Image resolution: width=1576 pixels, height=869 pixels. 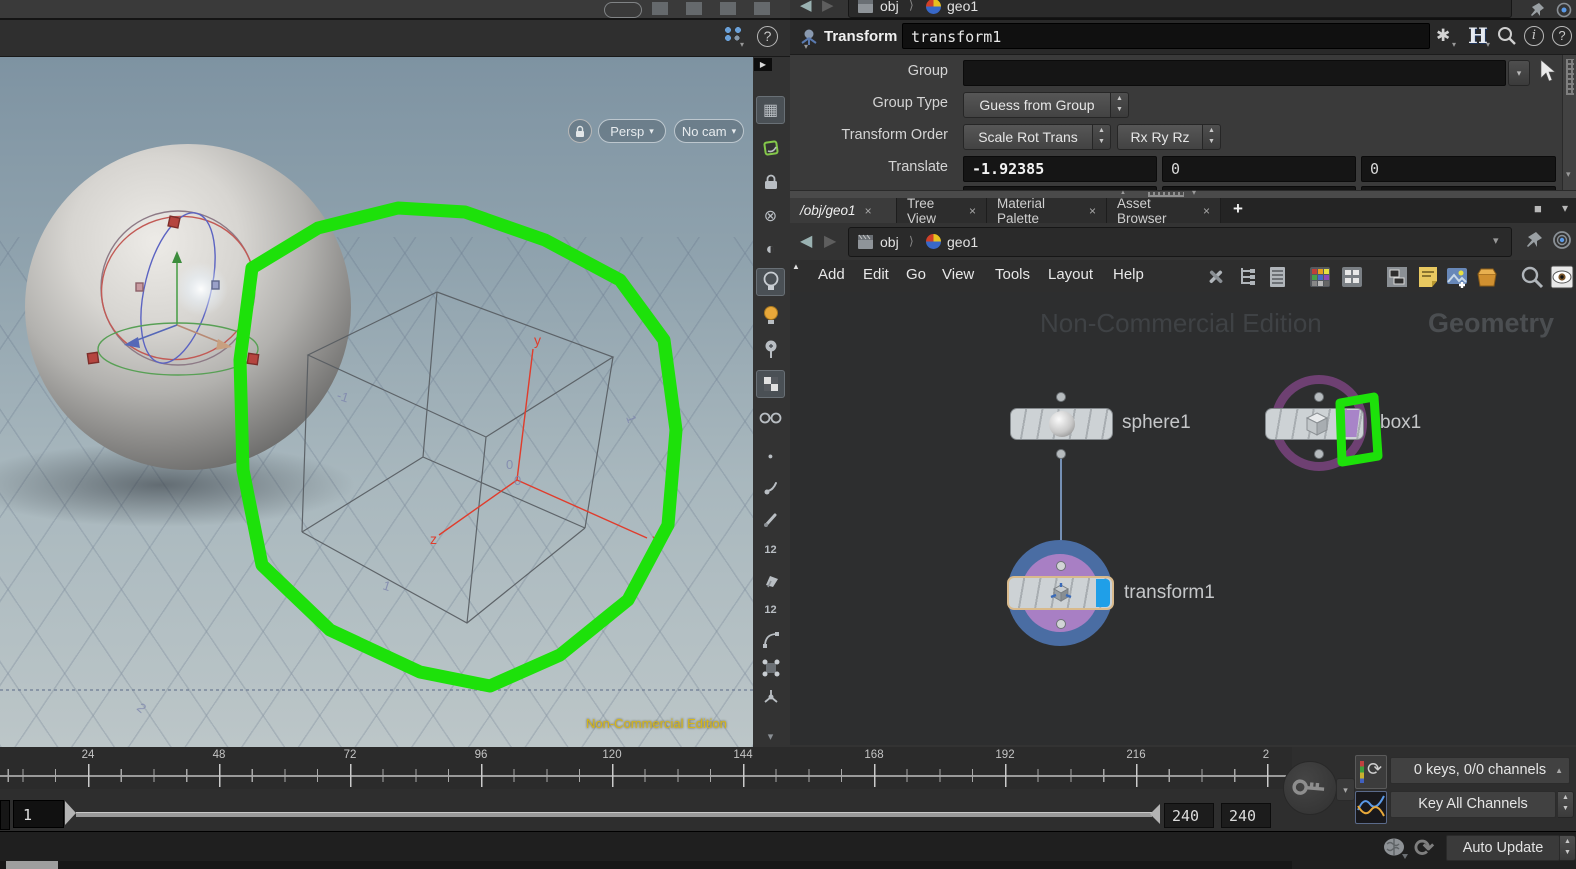 What do you see at coordinates (1562, 36) in the screenshot?
I see `node-help-icon: ?` at bounding box center [1562, 36].